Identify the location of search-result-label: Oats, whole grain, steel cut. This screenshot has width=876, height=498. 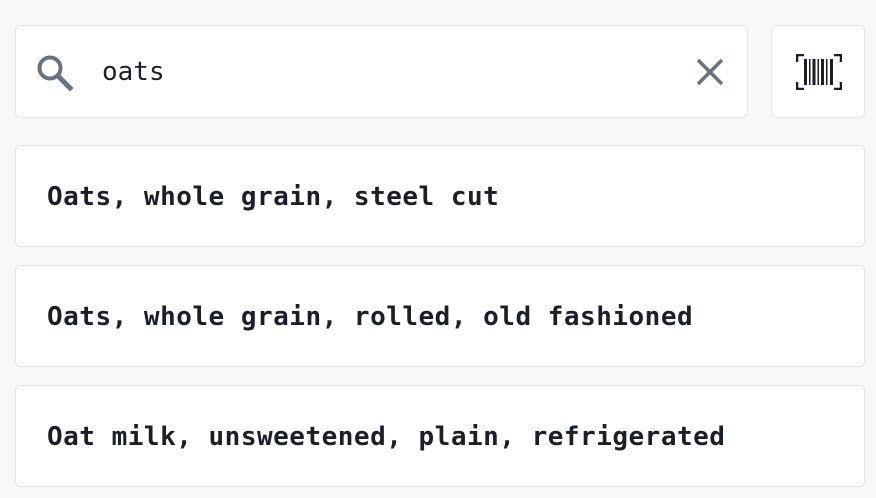
(273, 197).